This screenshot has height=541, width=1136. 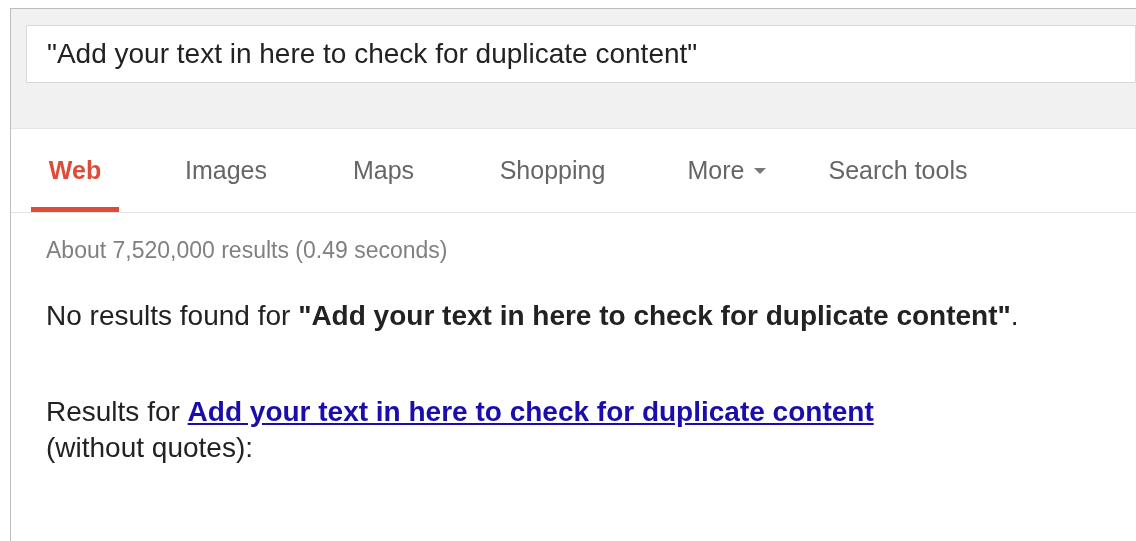 What do you see at coordinates (552, 170) in the screenshot?
I see `nav-tab: Shopping` at bounding box center [552, 170].